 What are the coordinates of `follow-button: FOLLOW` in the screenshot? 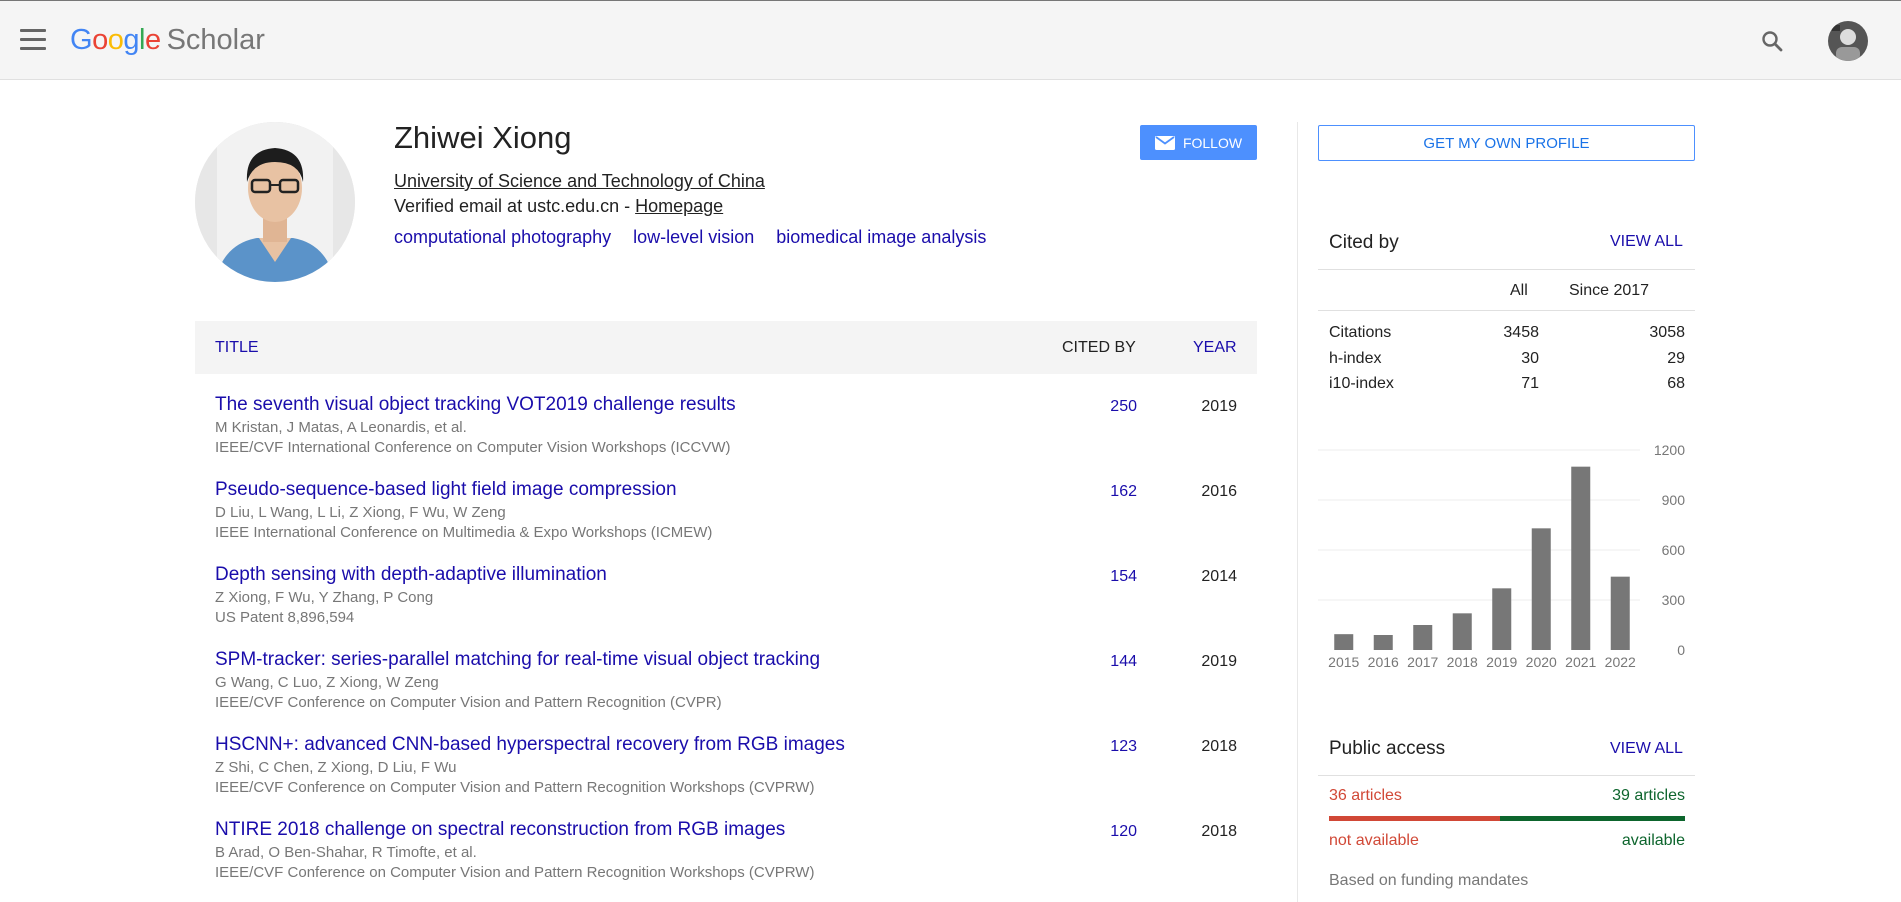 It's located at (1198, 142).